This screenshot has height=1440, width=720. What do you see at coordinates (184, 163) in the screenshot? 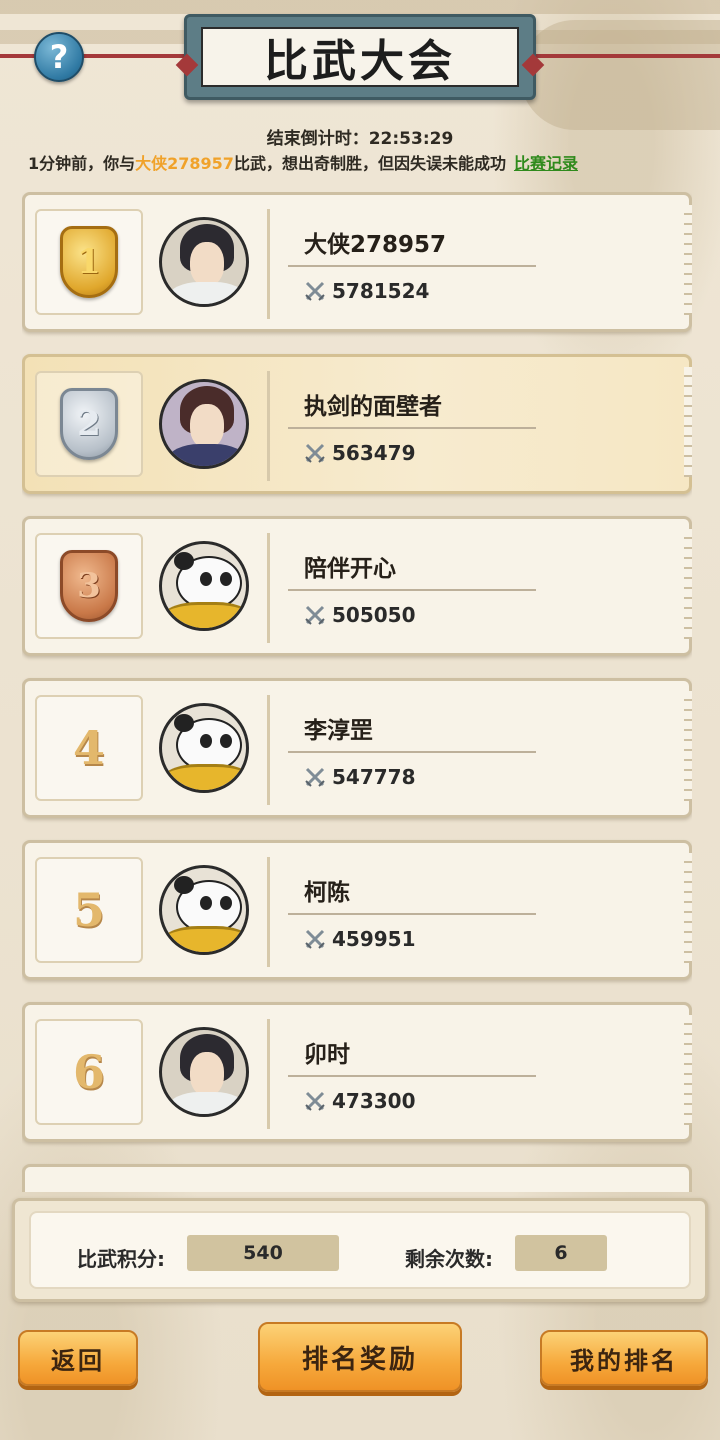
I see `notice-opponent: 大侠278957` at bounding box center [184, 163].